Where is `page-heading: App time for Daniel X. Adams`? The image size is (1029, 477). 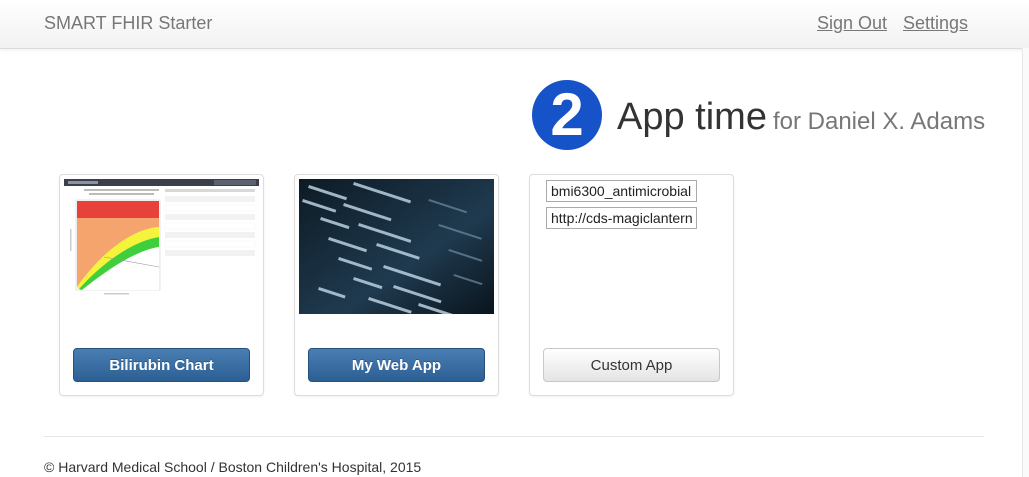 page-heading: App time for Daniel X. Adams is located at coordinates (801, 117).